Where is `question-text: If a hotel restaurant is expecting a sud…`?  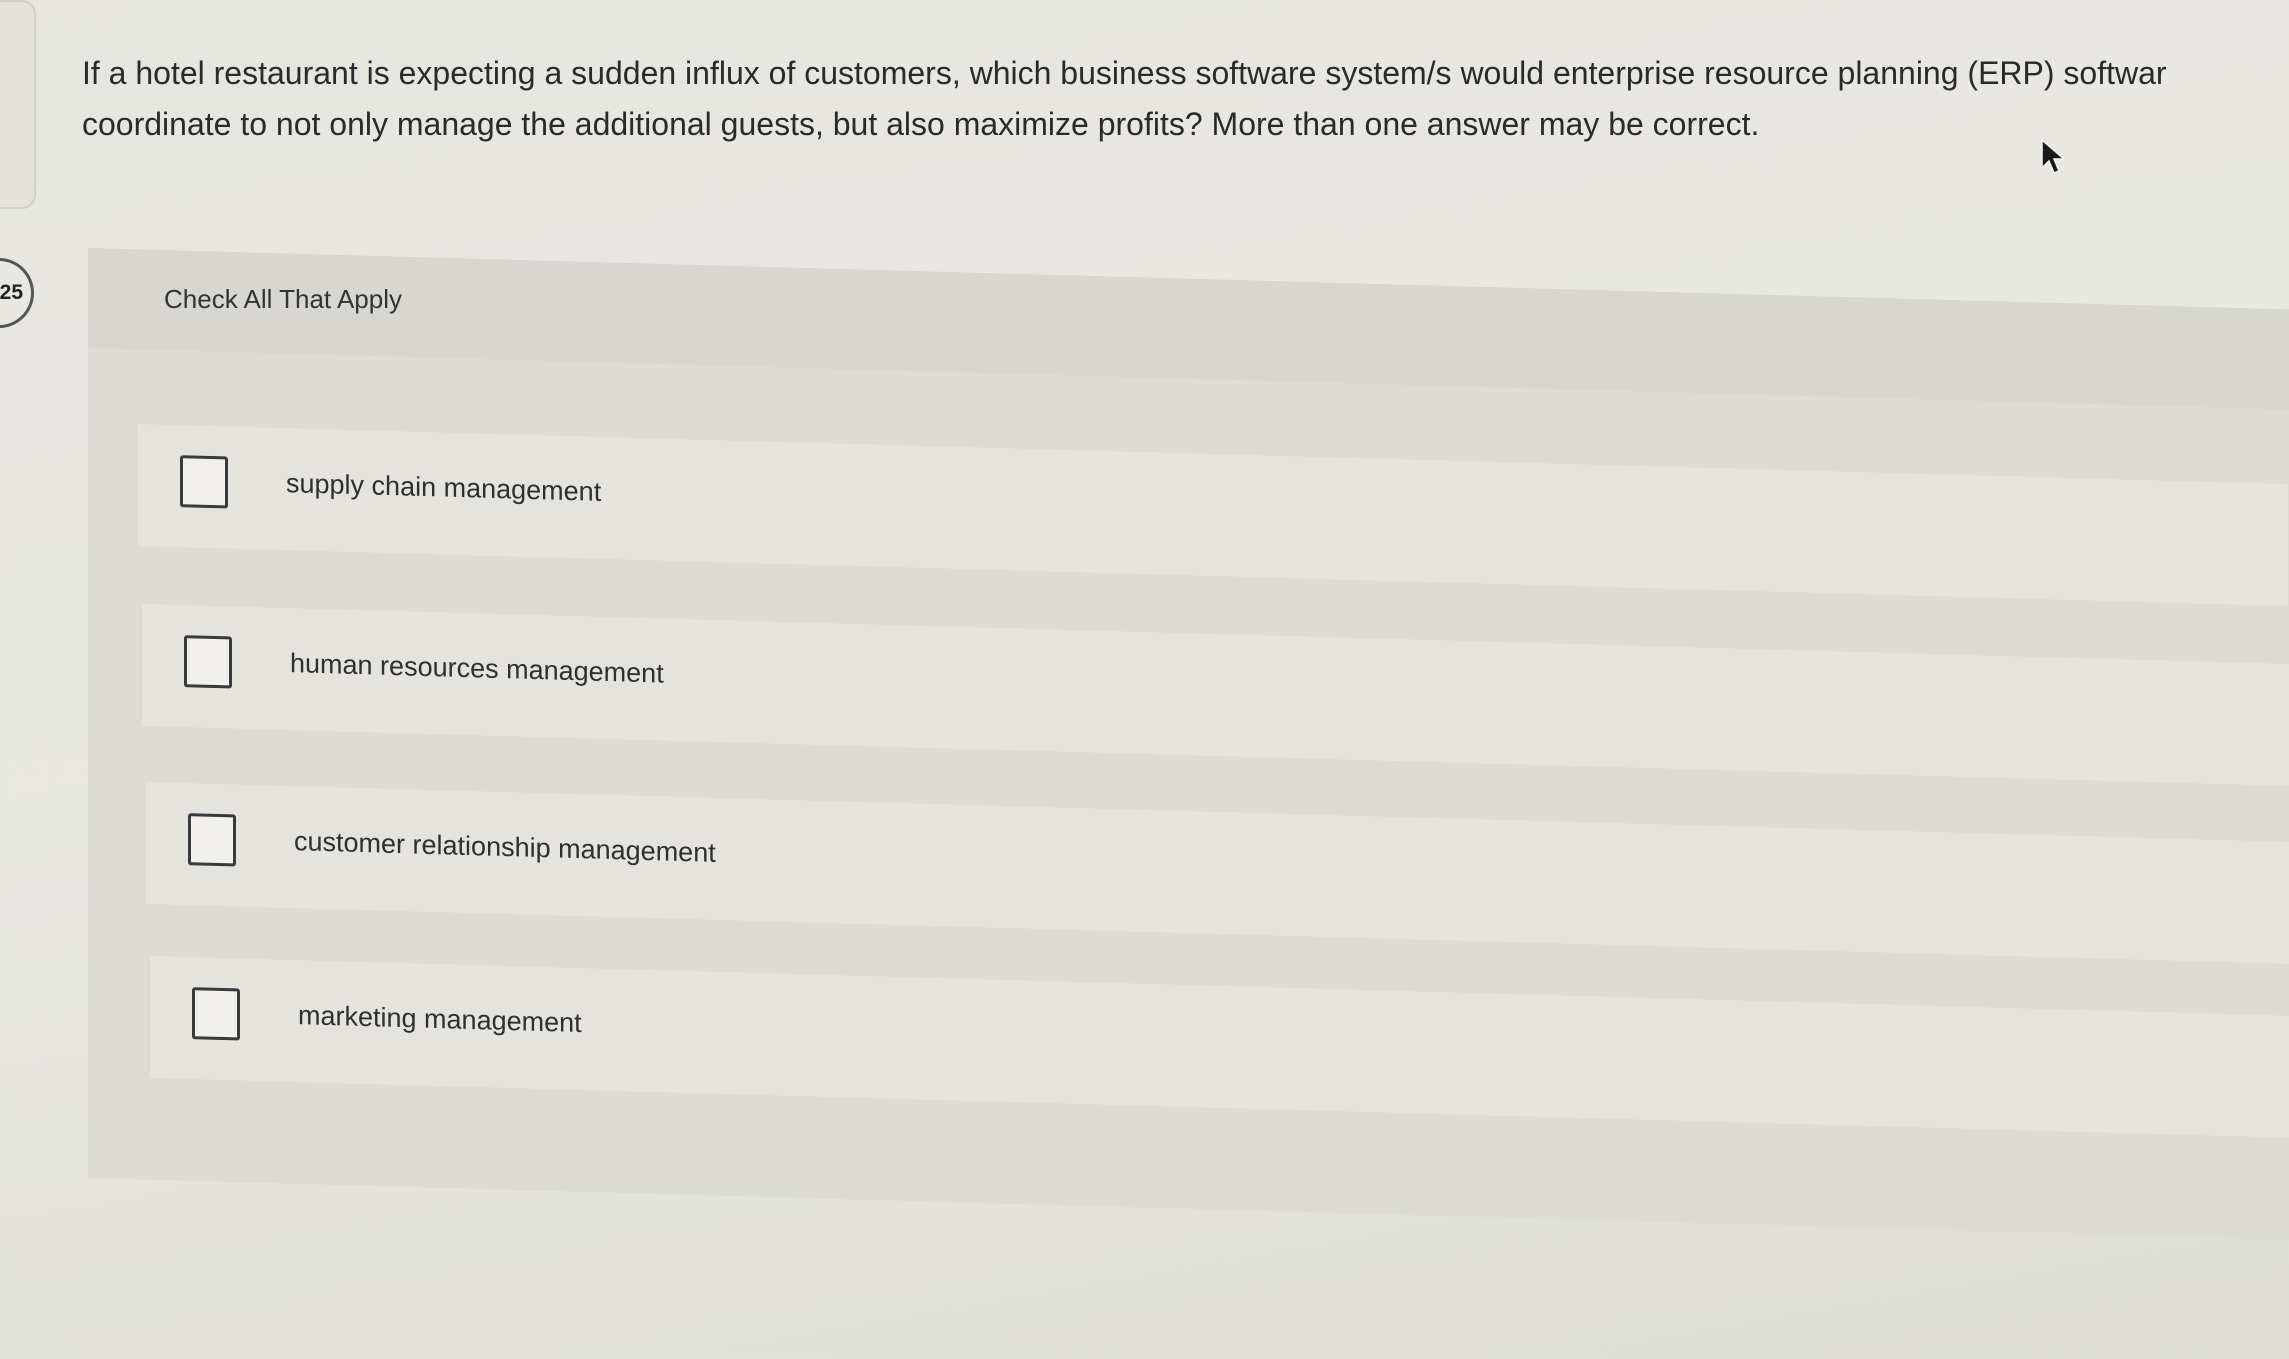
question-text: If a hotel restaurant is expecting a sud… is located at coordinates (1185, 99).